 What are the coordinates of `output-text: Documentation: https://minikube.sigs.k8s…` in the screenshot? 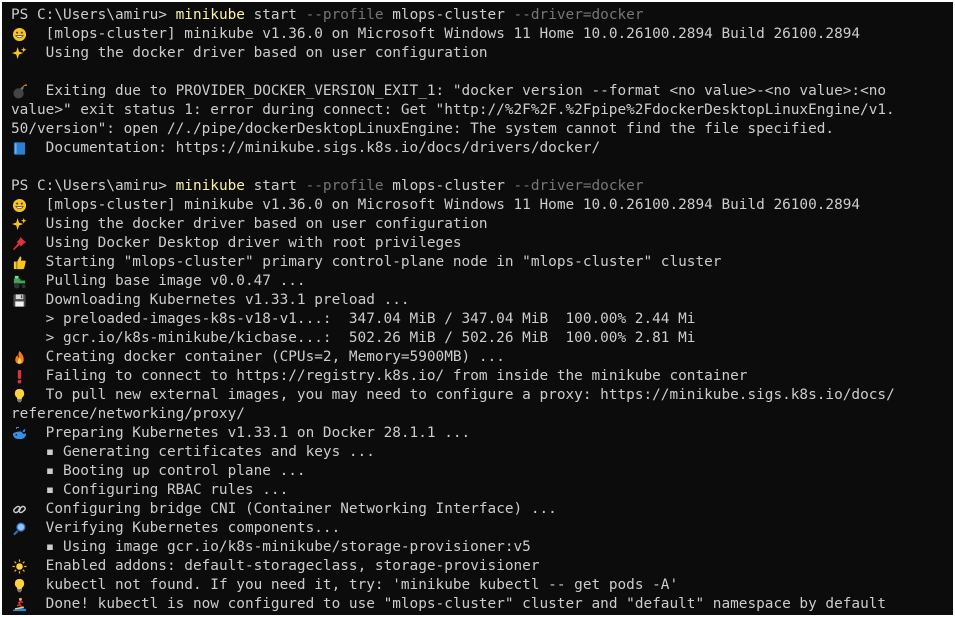 It's located at (323, 148).